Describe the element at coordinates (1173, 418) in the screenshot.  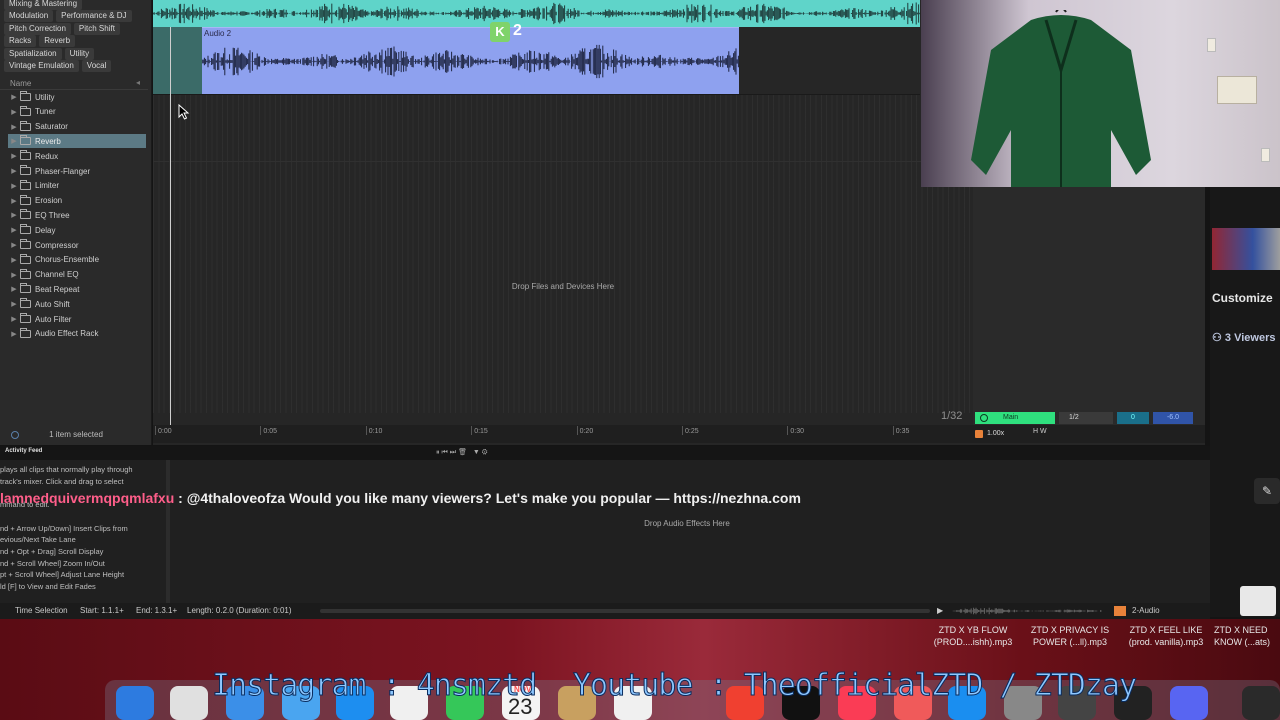
I see `volume-field-b: -6.0` at that location.